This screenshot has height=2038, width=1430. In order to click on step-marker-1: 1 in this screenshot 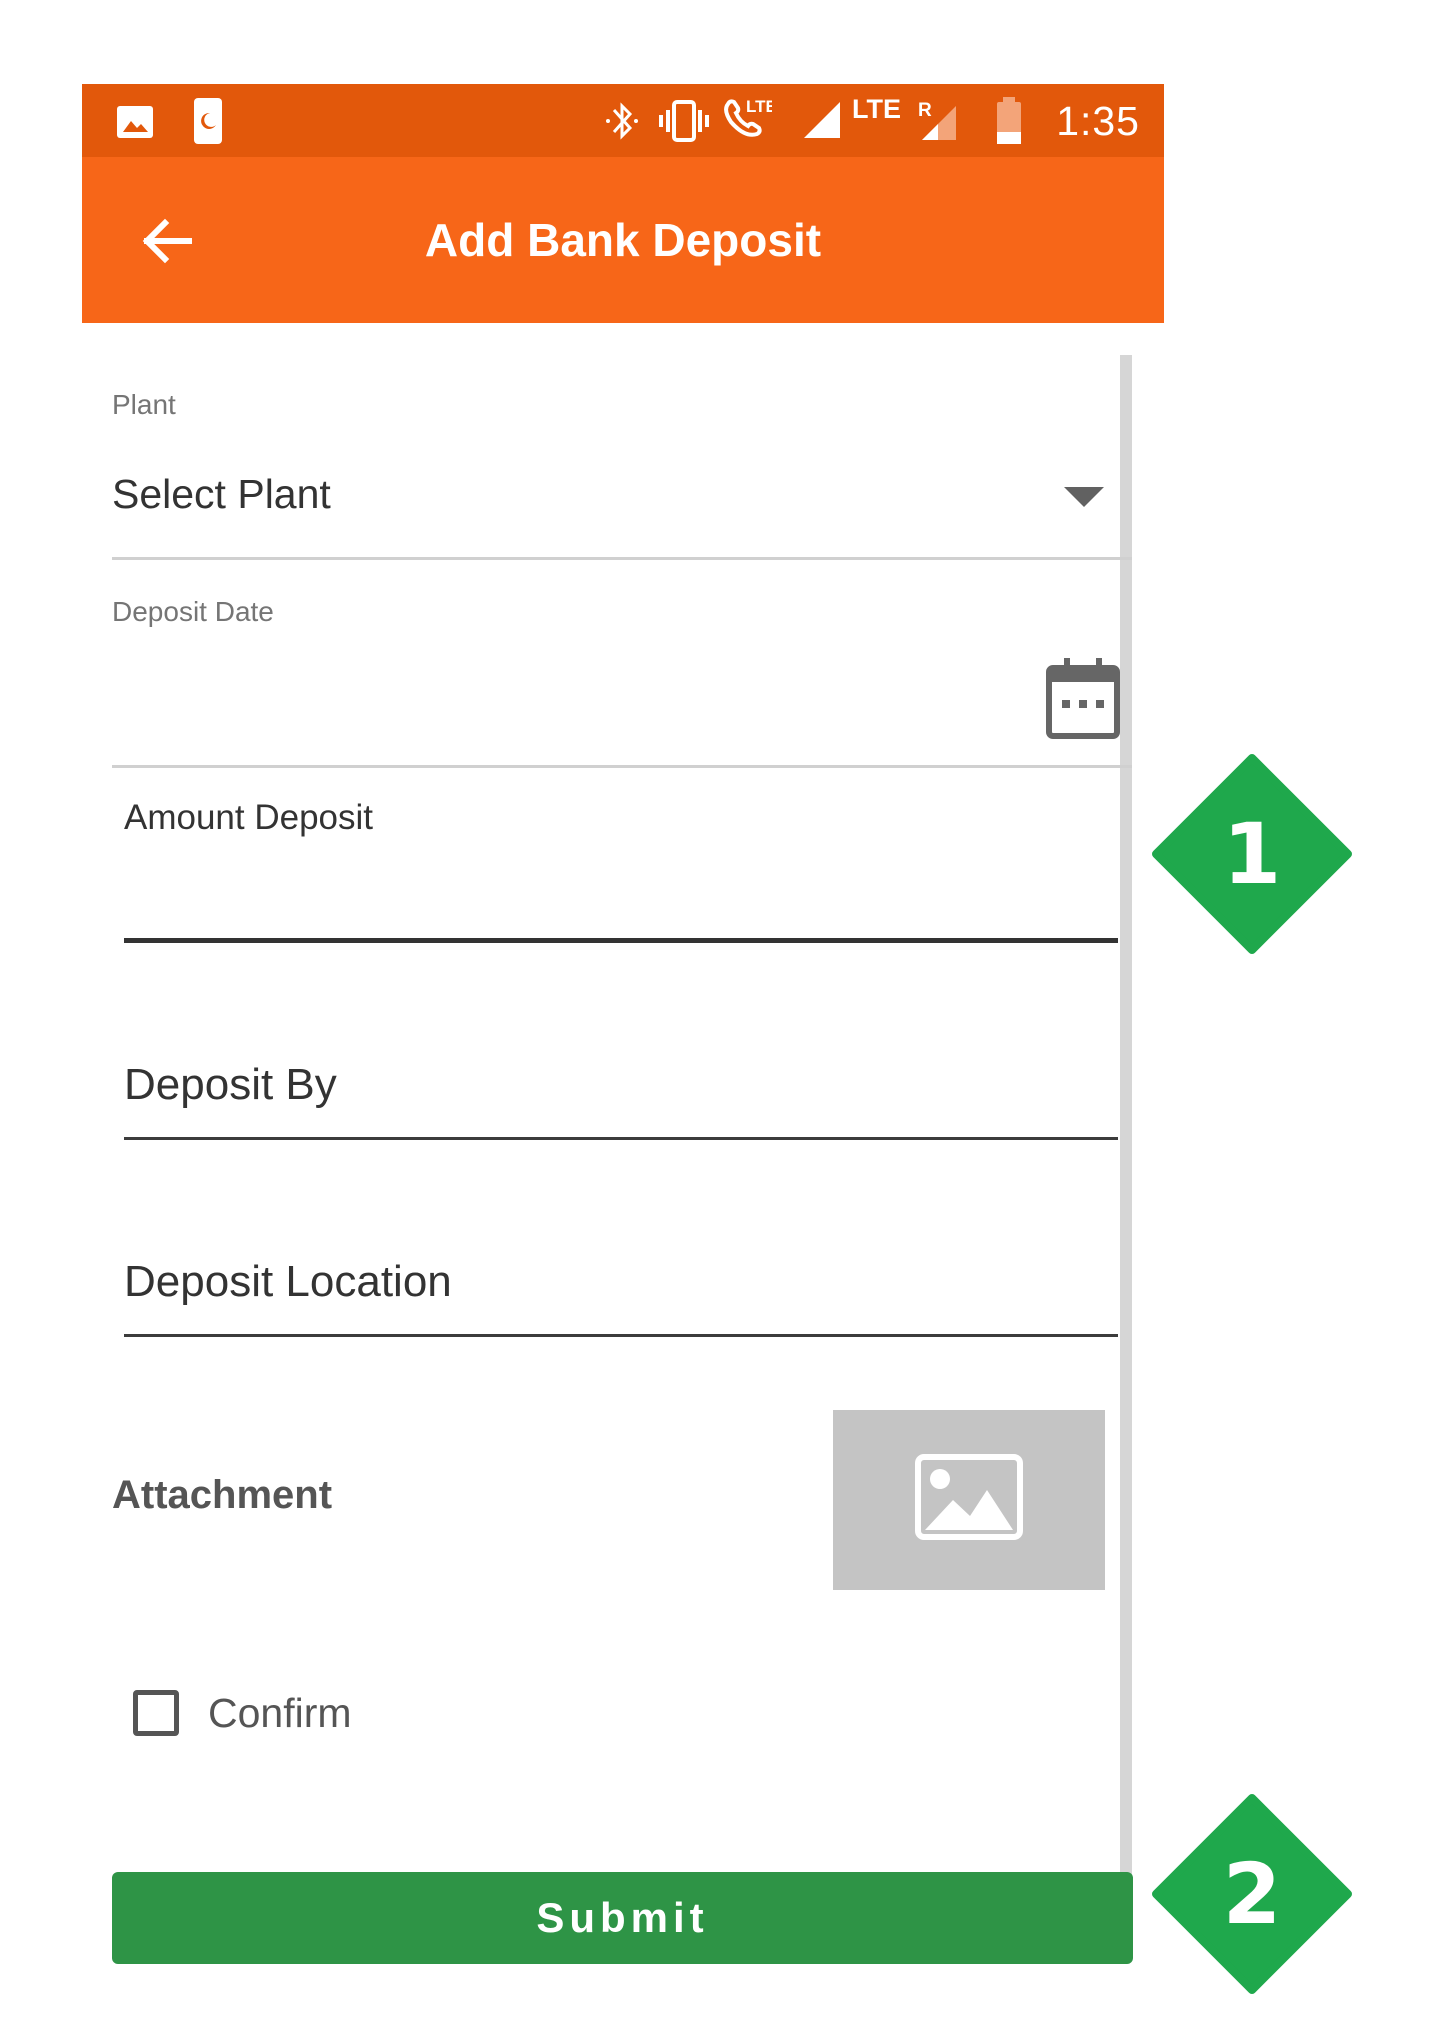, I will do `click(1252, 854)`.